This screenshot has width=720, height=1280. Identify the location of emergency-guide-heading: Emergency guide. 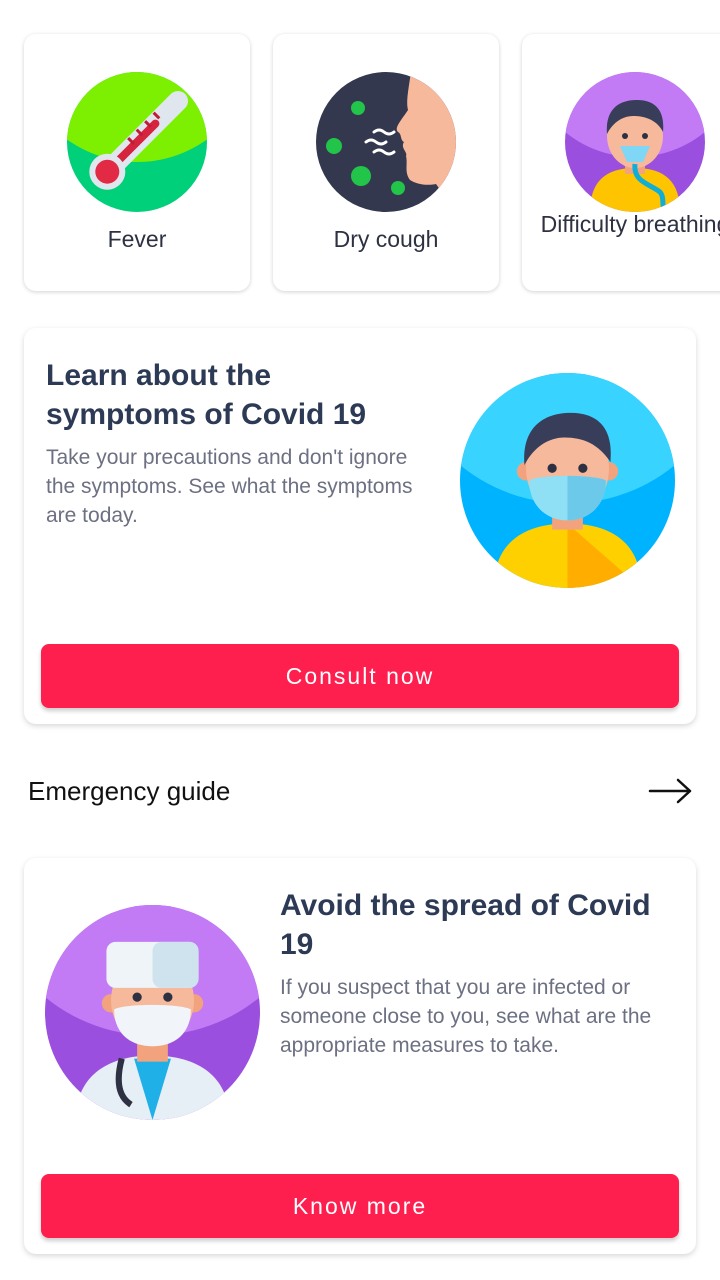
(129, 791).